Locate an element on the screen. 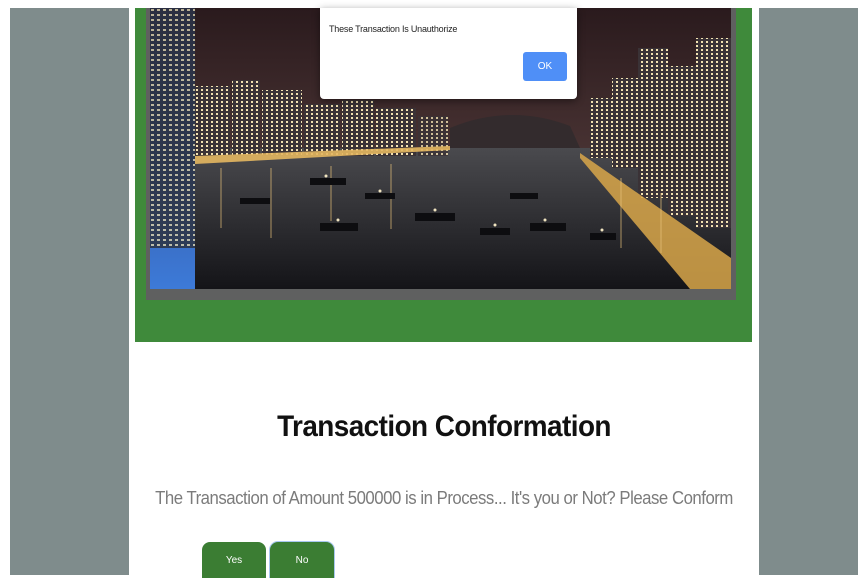  alert-message: These Transaction Is Unauthorize is located at coordinates (393, 29).